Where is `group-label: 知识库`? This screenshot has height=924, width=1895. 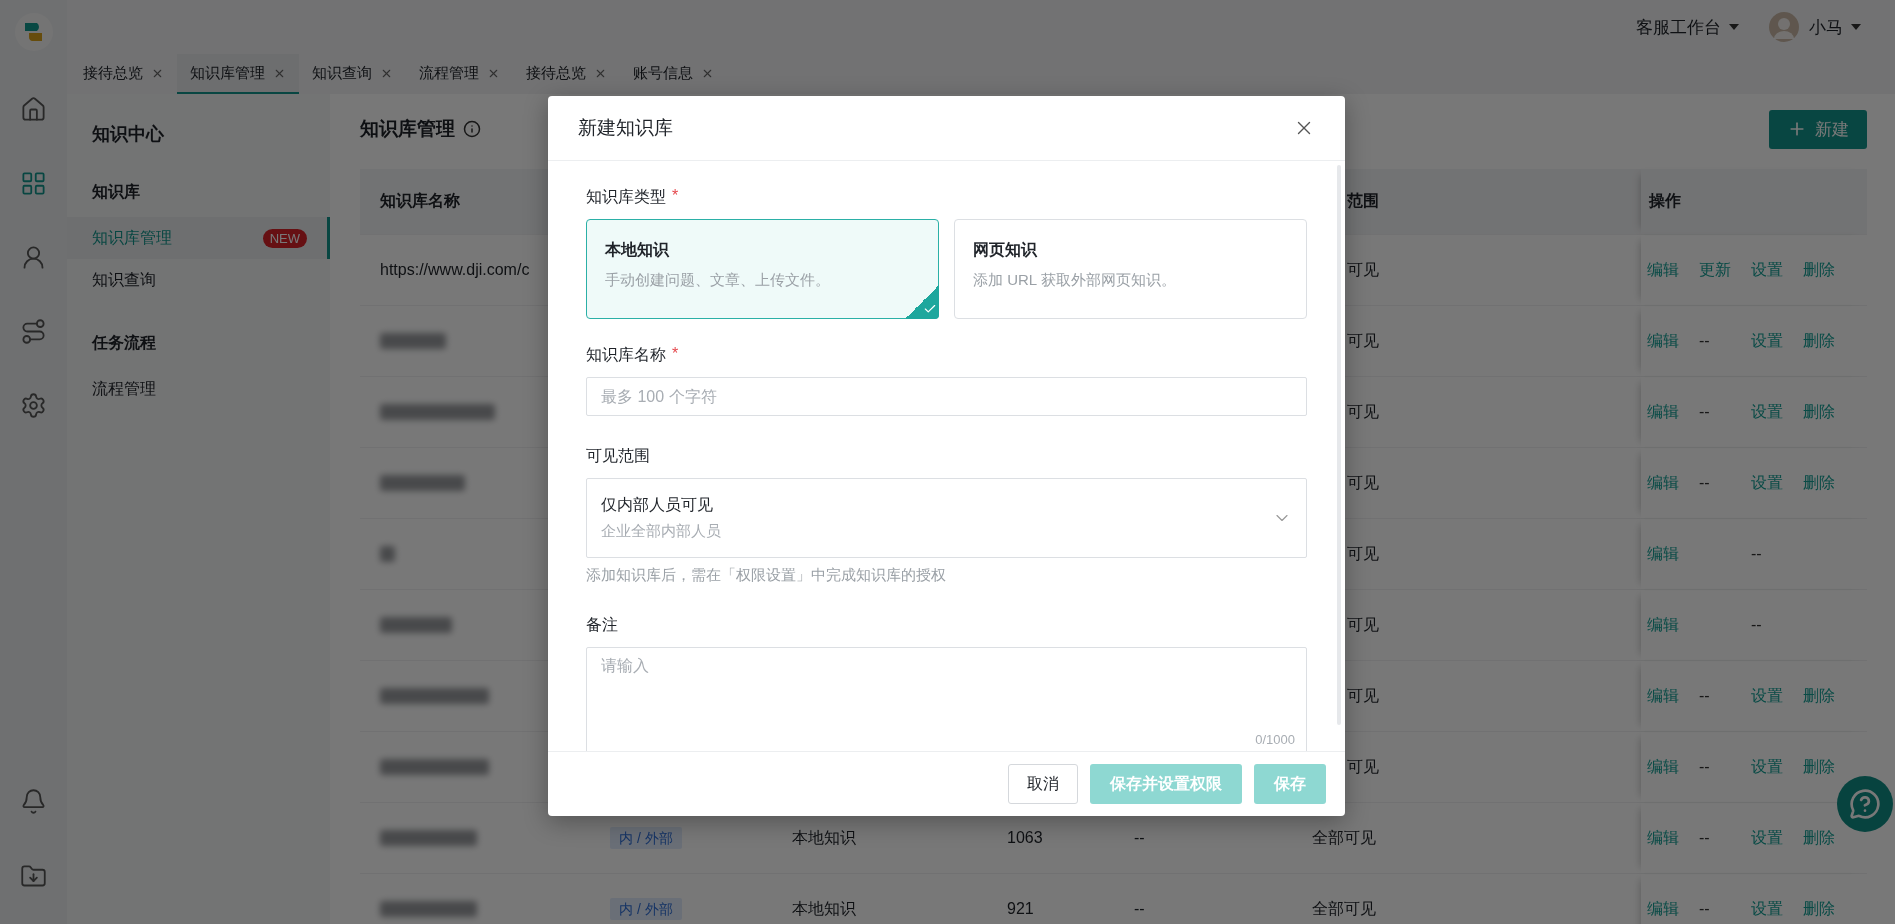
group-label: 知识库 is located at coordinates (116, 192).